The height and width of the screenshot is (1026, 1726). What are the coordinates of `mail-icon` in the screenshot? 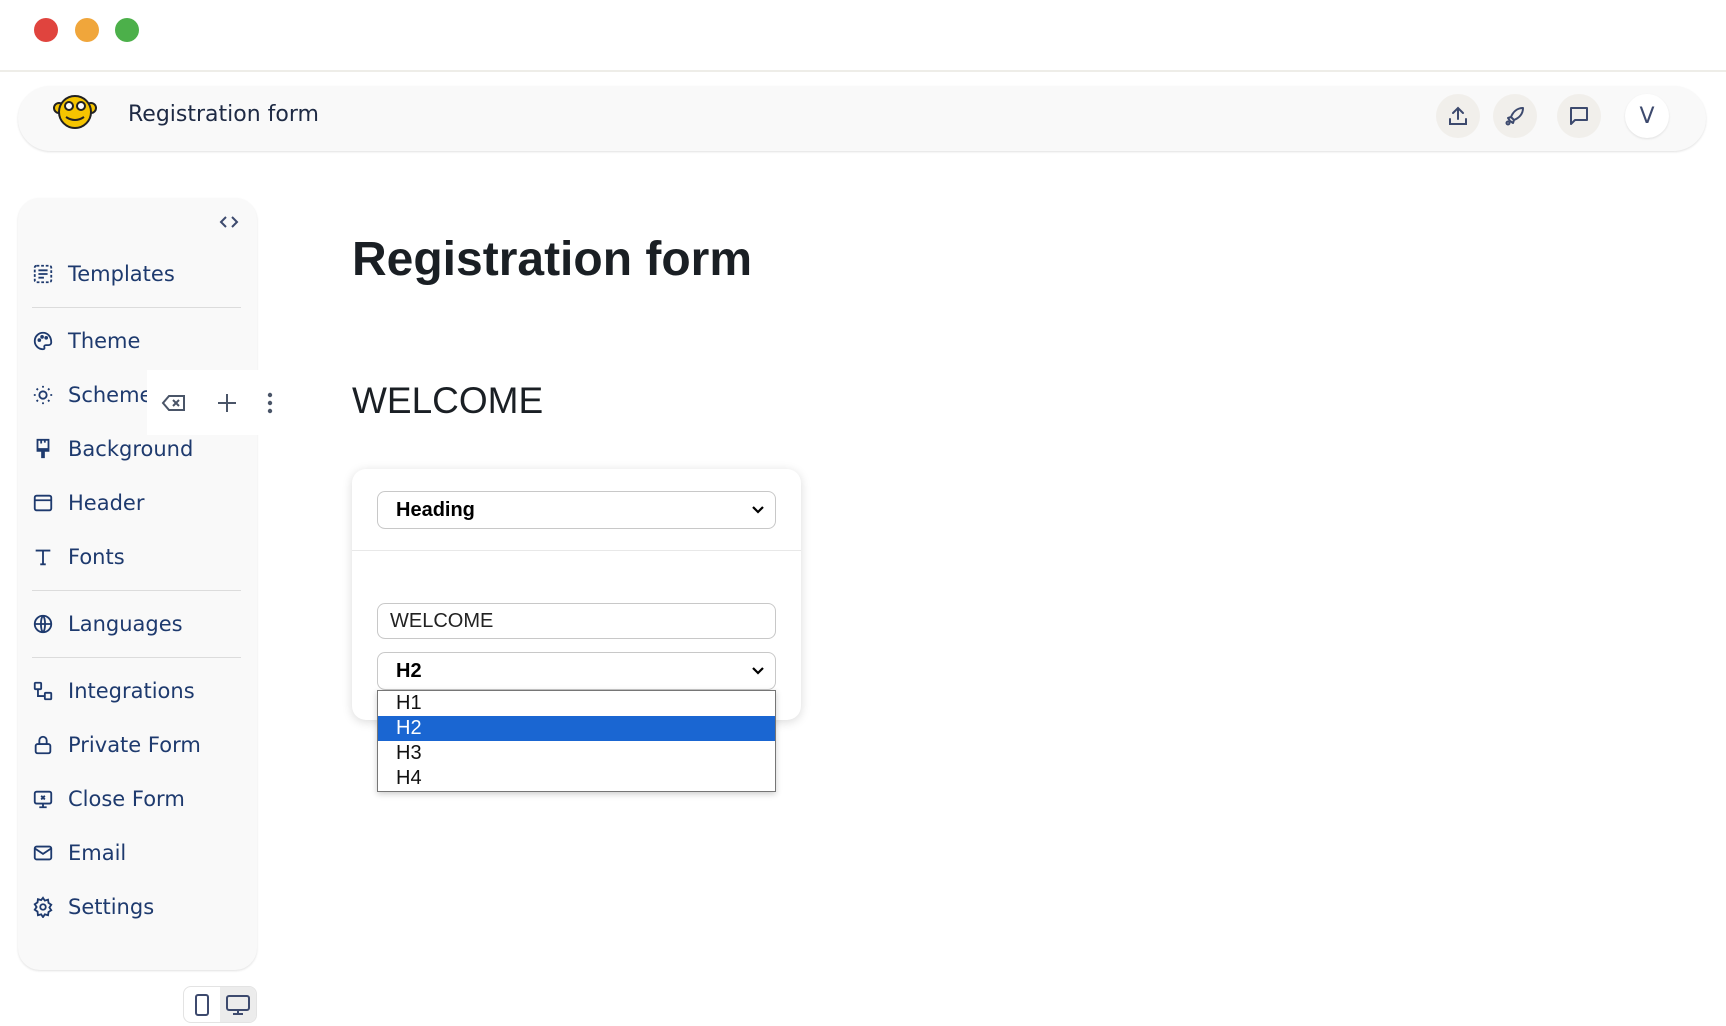 It's located at (43, 853).